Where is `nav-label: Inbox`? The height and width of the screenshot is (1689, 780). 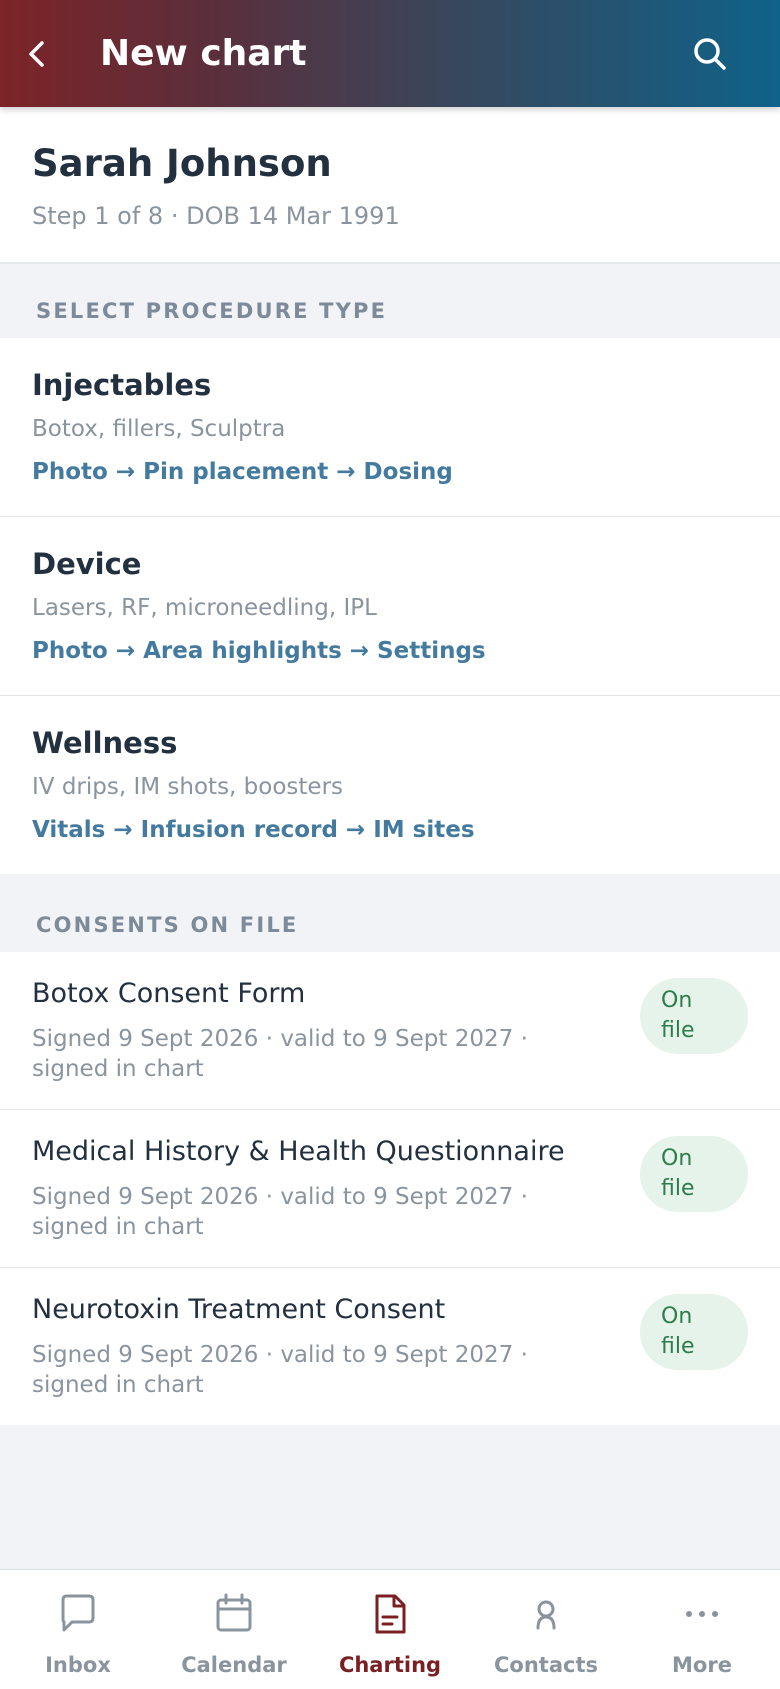 nav-label: Inbox is located at coordinates (78, 1665).